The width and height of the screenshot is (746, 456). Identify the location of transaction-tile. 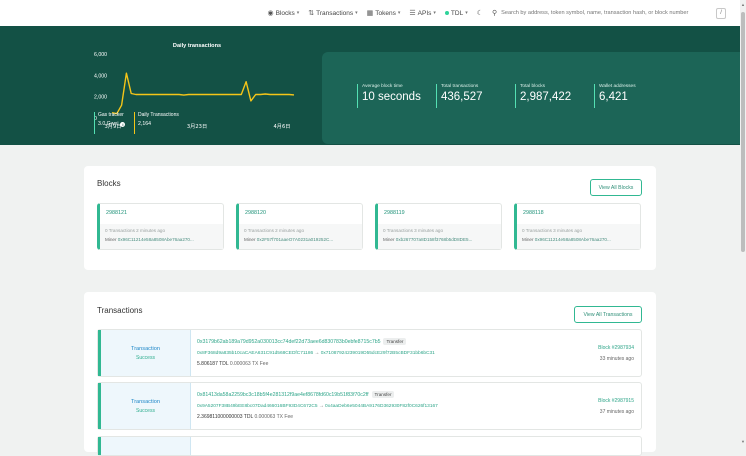
(369, 446).